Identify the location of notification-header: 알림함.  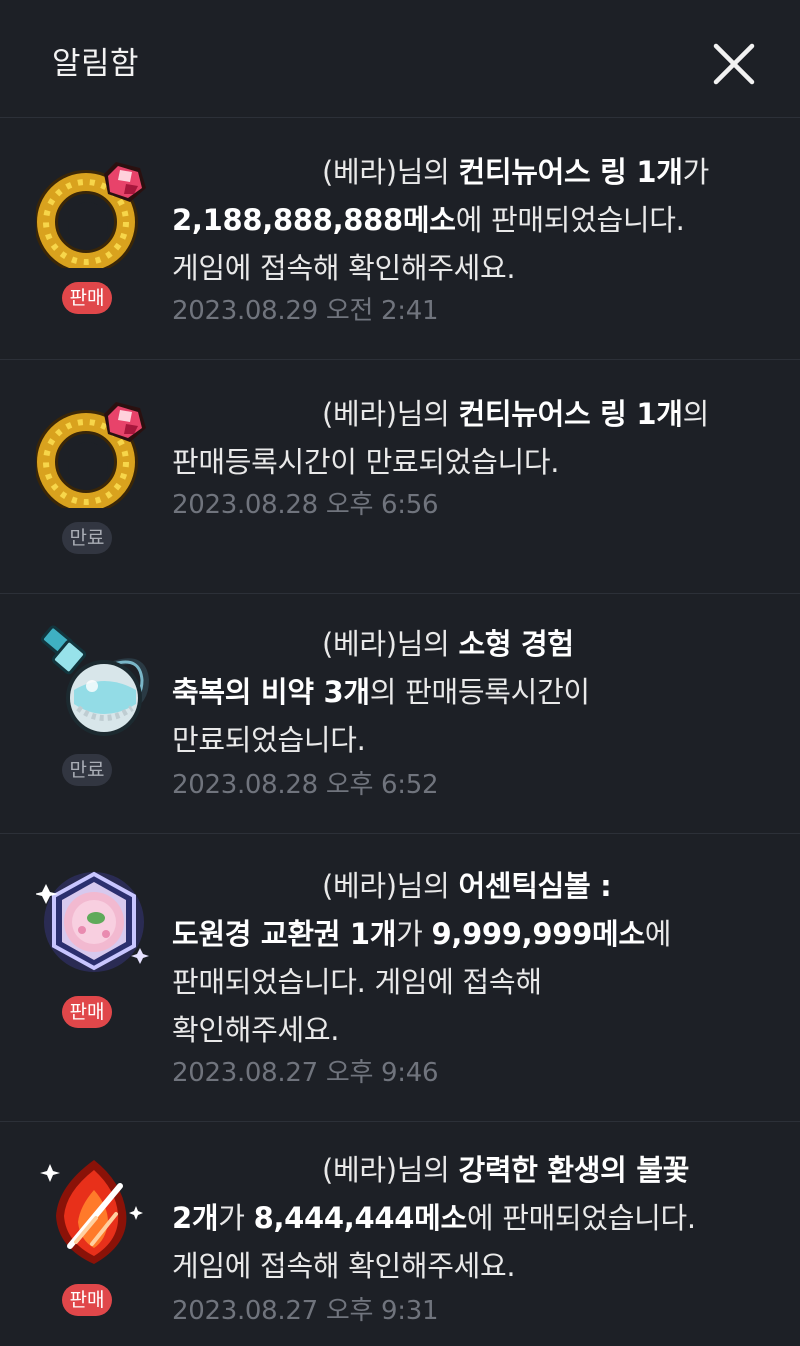
(400, 59).